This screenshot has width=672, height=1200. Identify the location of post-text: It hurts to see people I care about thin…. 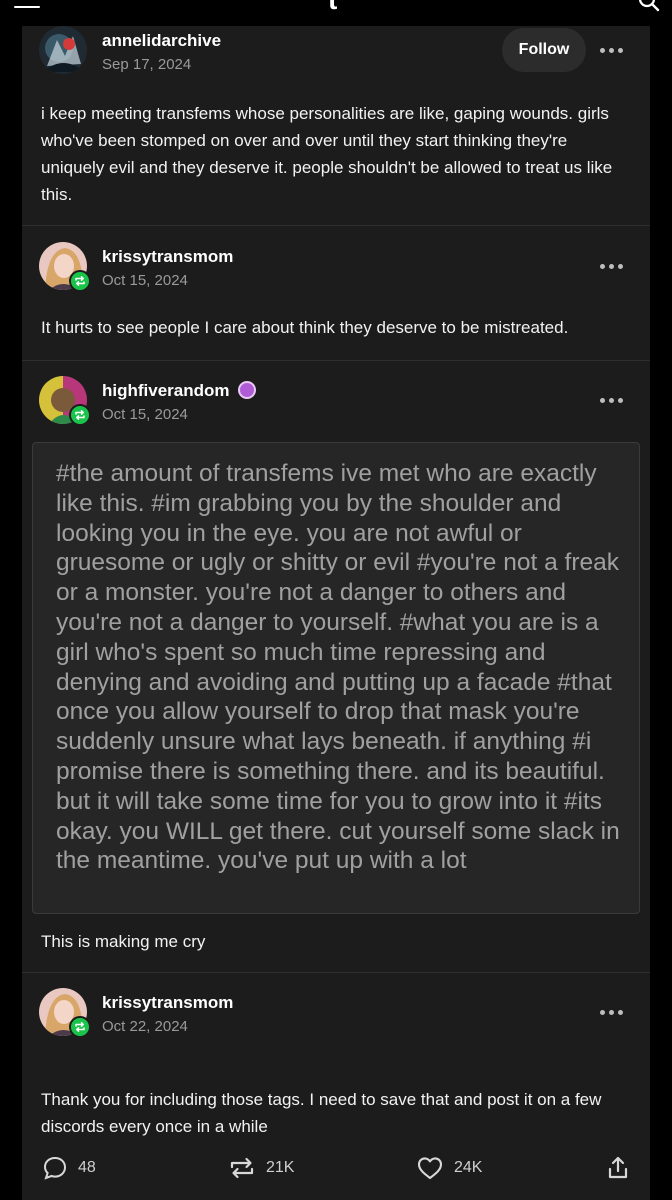
(305, 327).